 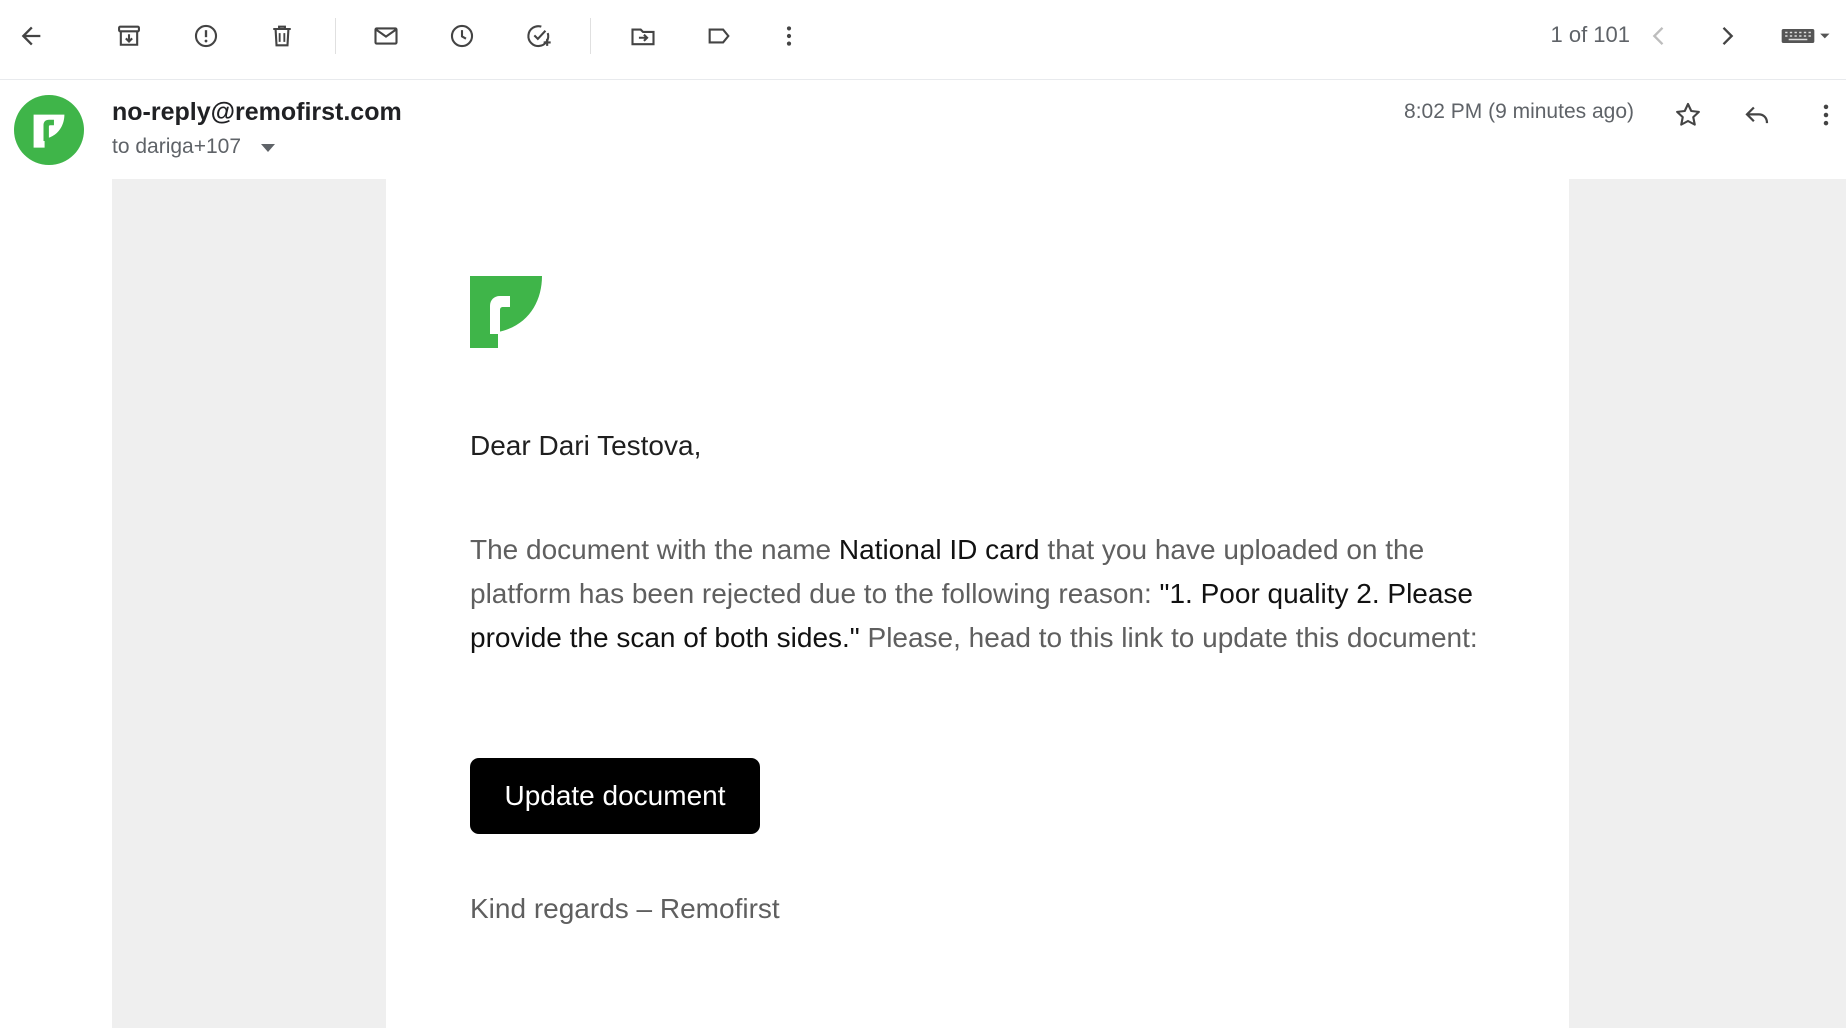 What do you see at coordinates (1519, 111) in the screenshot?
I see `email-timestamp: 8:02 PM (9 minutes ago)` at bounding box center [1519, 111].